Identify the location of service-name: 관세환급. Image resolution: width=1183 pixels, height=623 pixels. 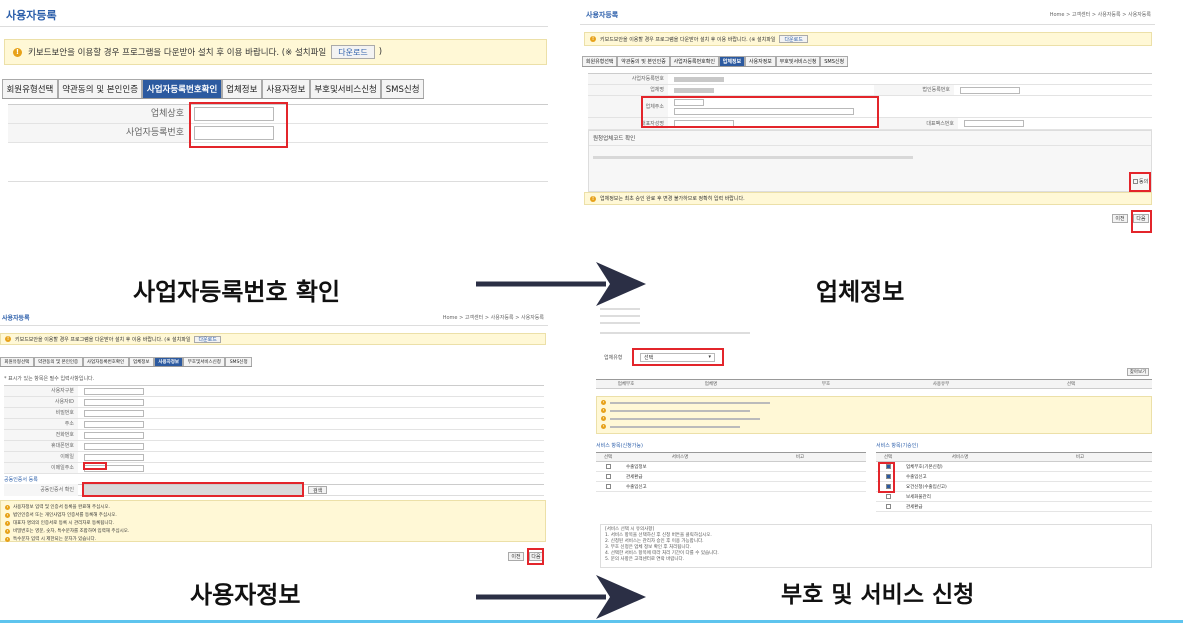
(914, 507).